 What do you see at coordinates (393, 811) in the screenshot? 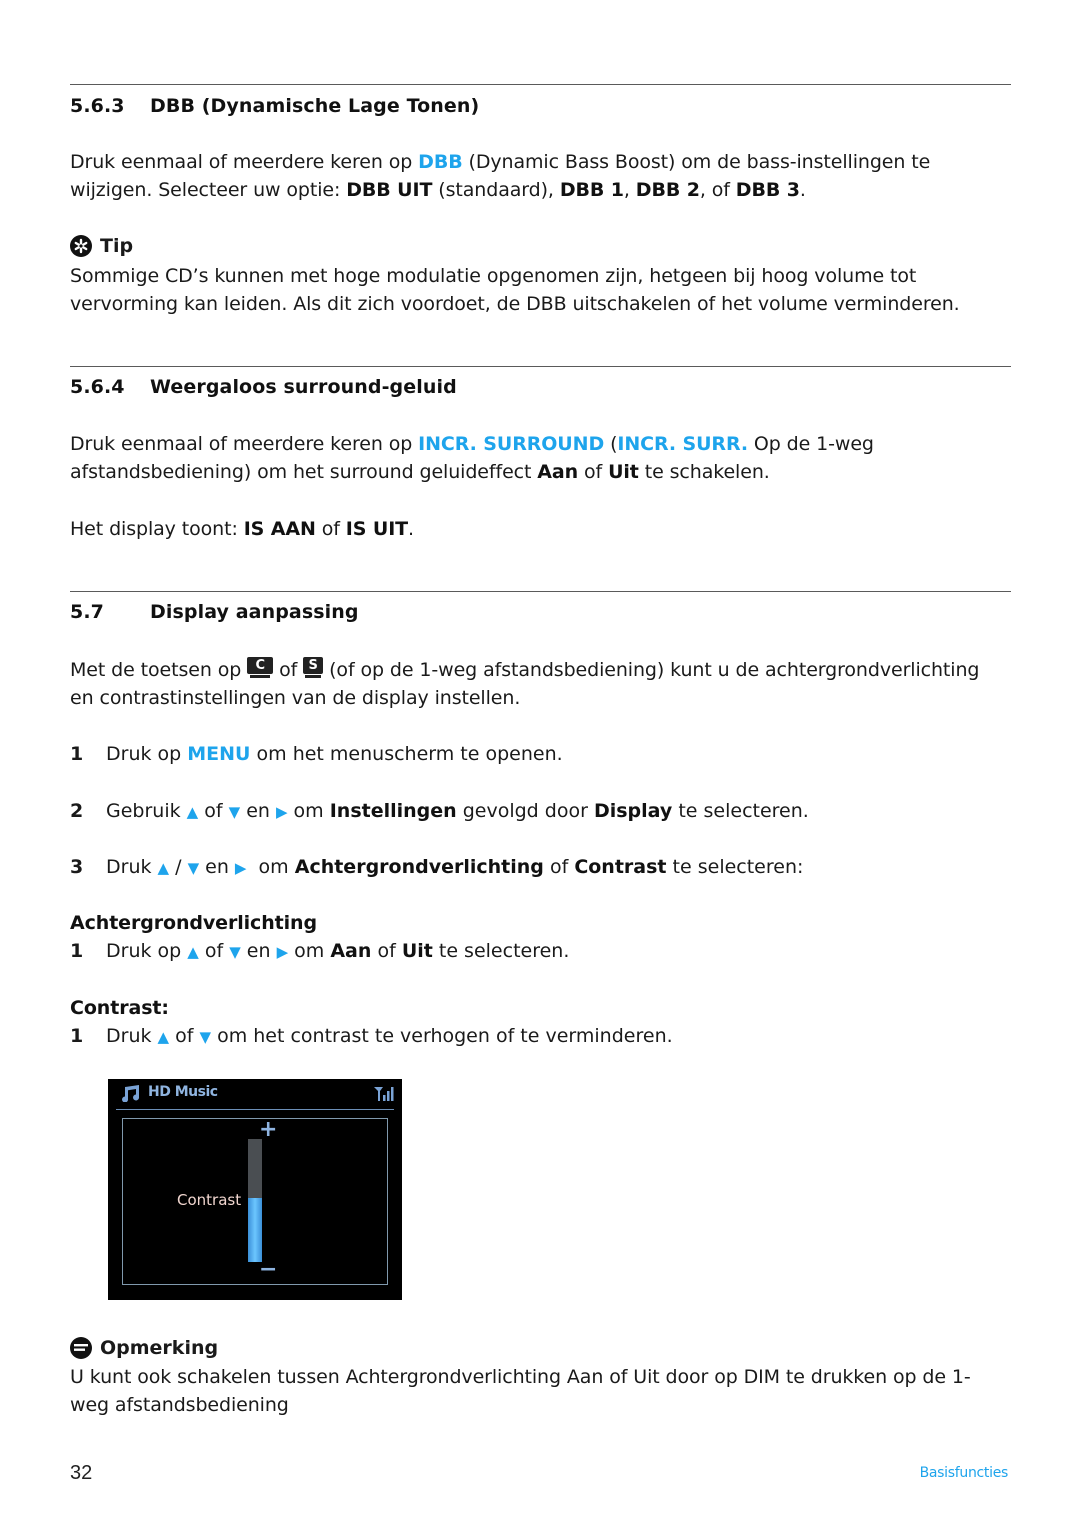
I see `text: Instellingen` at bounding box center [393, 811].